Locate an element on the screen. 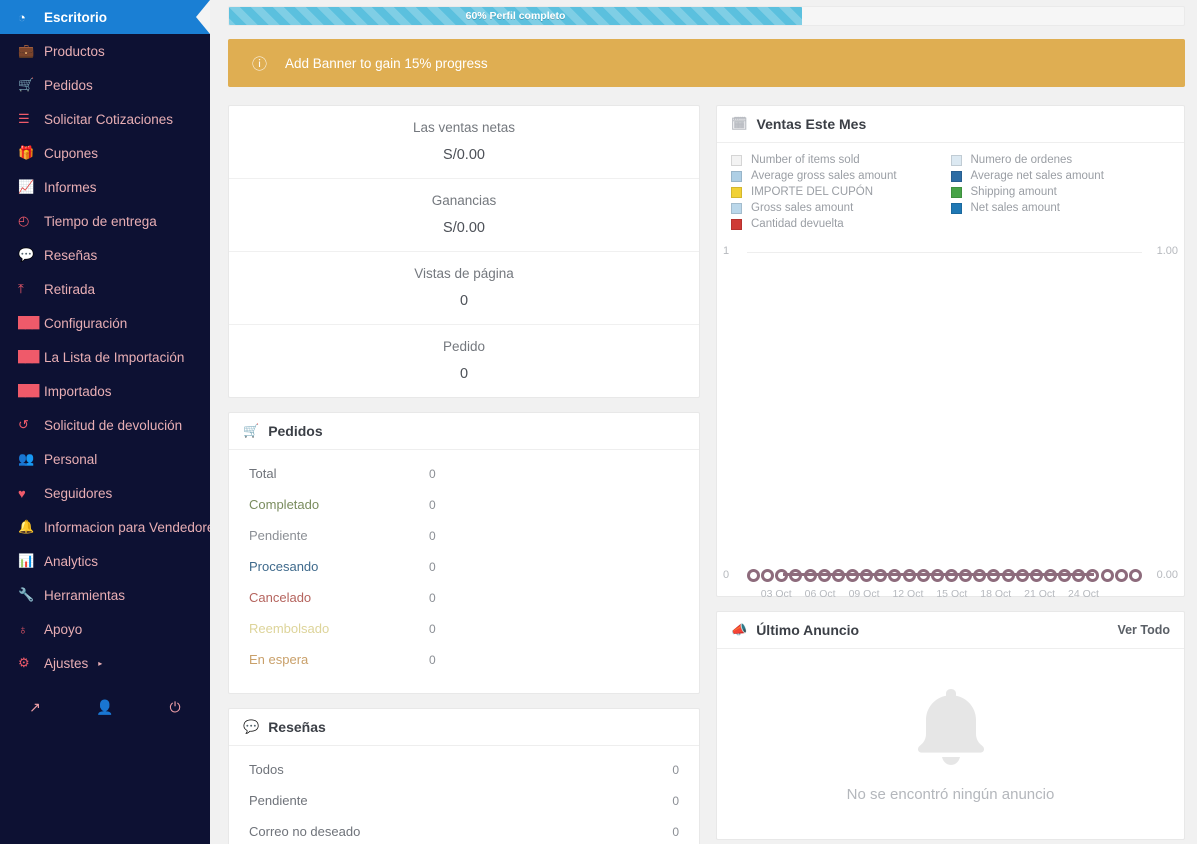  chart-xaxis-tick-label: 18 Oct is located at coordinates (996, 594).